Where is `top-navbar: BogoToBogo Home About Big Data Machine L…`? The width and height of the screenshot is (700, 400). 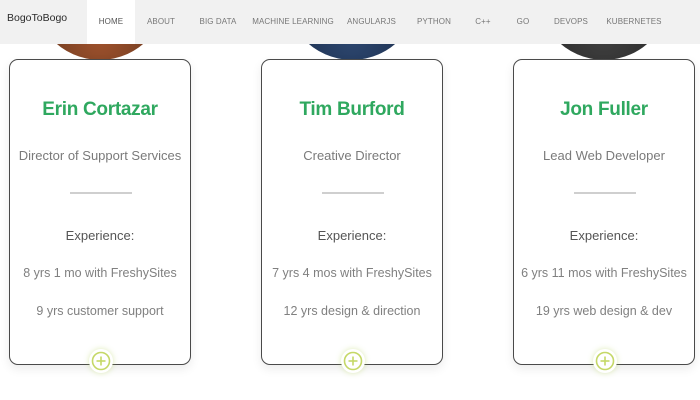
top-navbar: BogoToBogo Home About Big Data Machine L… is located at coordinates (350, 22).